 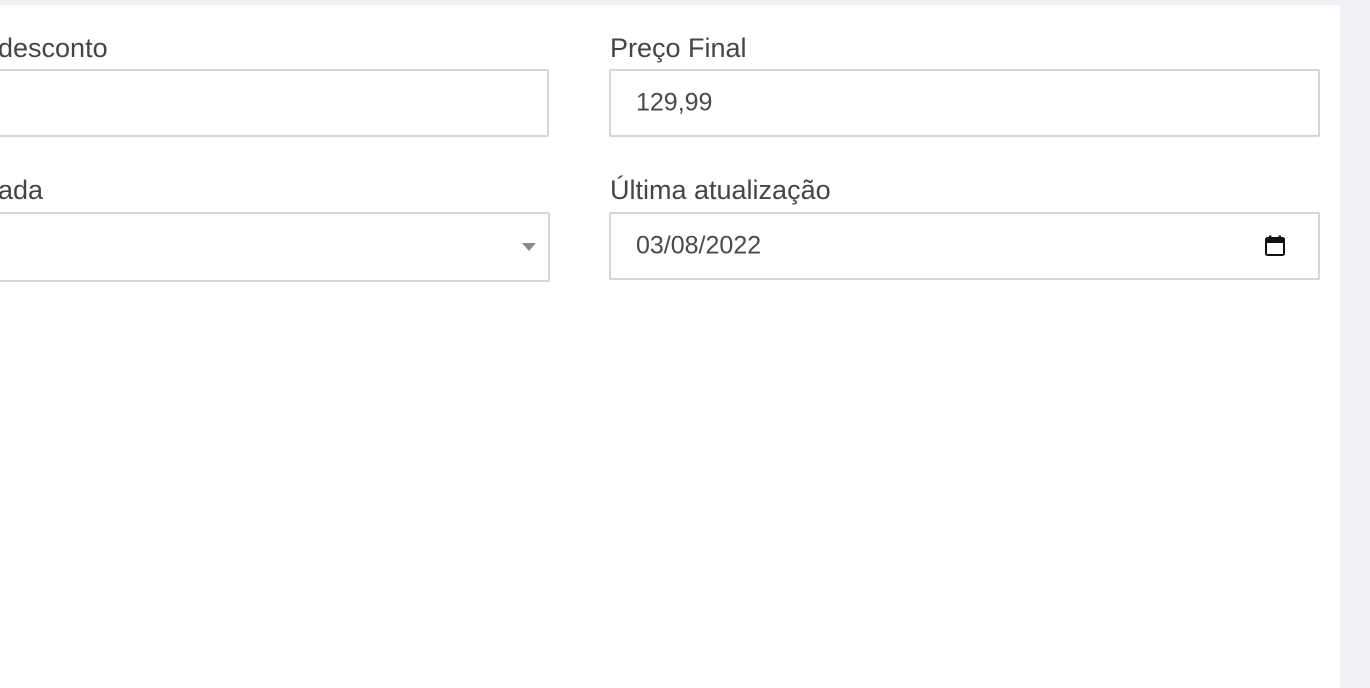 I want to click on last-update-value: 03/08/2022, so click(x=699, y=245).